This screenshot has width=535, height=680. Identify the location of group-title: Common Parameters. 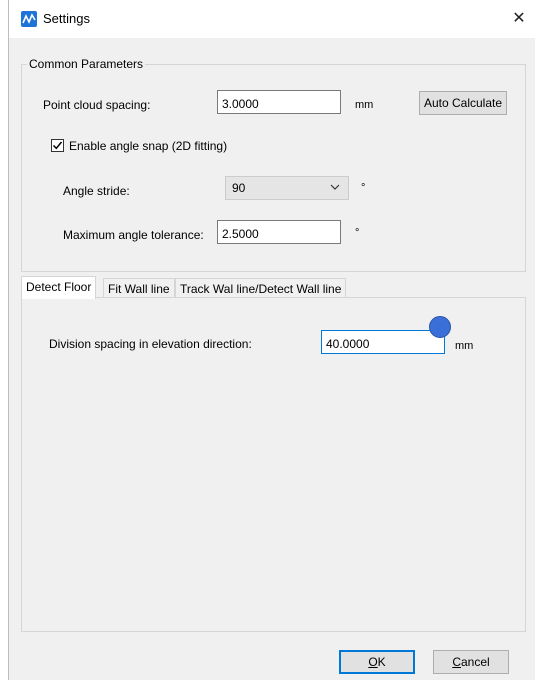
(86, 64).